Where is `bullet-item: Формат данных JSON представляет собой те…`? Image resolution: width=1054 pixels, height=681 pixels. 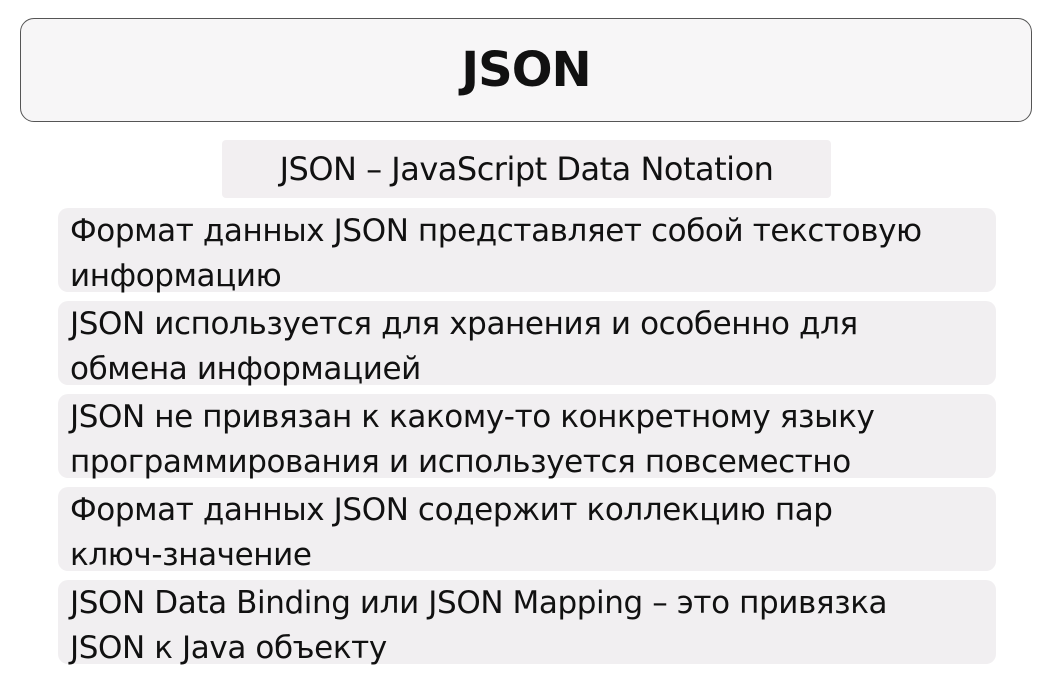
bullet-item: Формат данных JSON представляет собой те… is located at coordinates (527, 251).